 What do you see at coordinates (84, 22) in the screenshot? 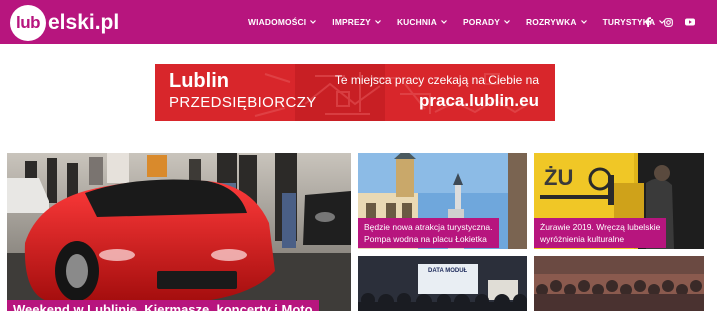
I see `logo-text: elski.pl` at bounding box center [84, 22].